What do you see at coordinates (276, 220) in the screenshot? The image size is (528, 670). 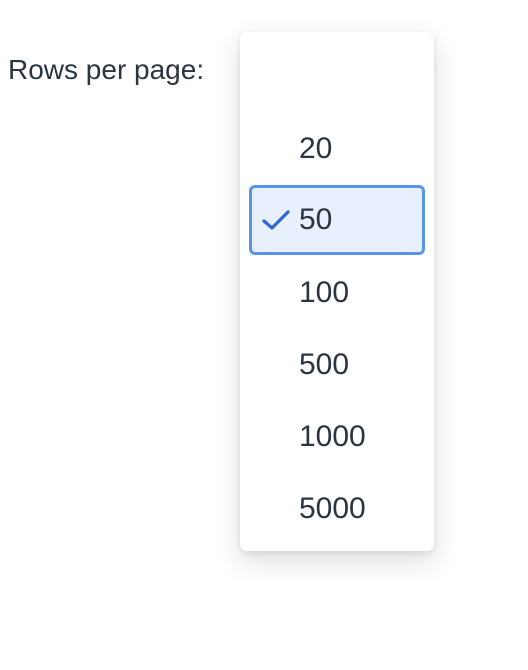 I see `check-icon` at bounding box center [276, 220].